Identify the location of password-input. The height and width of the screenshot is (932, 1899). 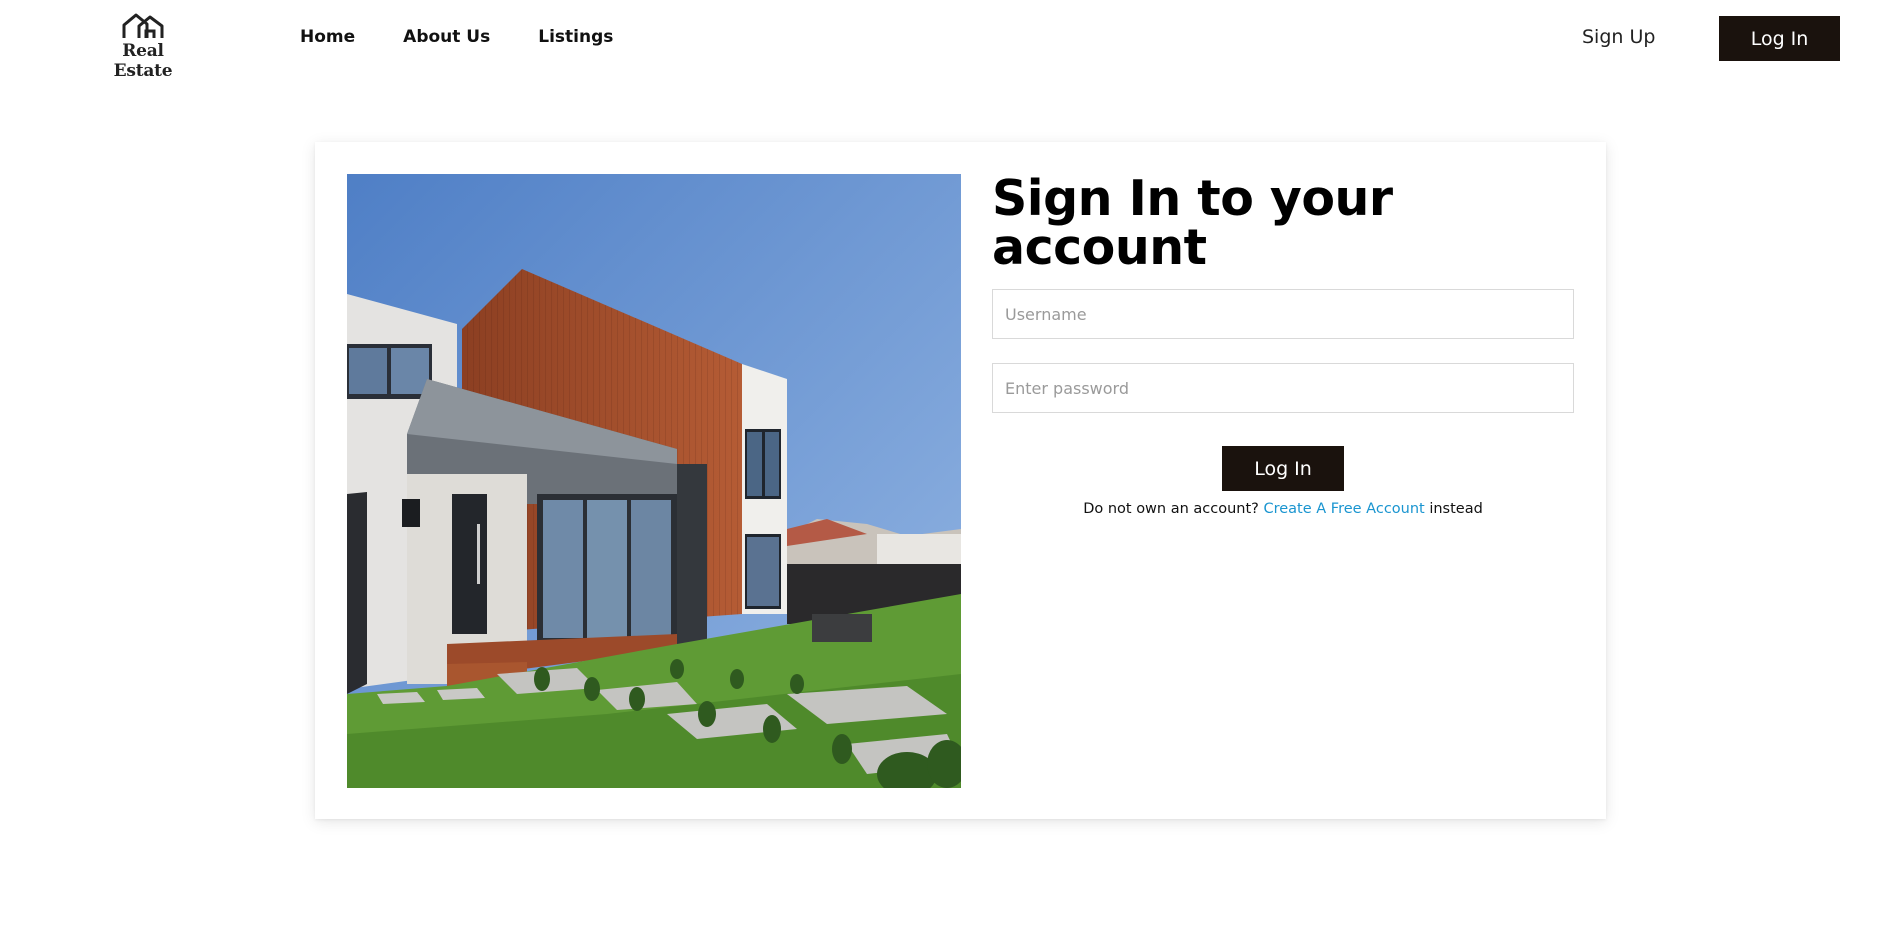
(1283, 388).